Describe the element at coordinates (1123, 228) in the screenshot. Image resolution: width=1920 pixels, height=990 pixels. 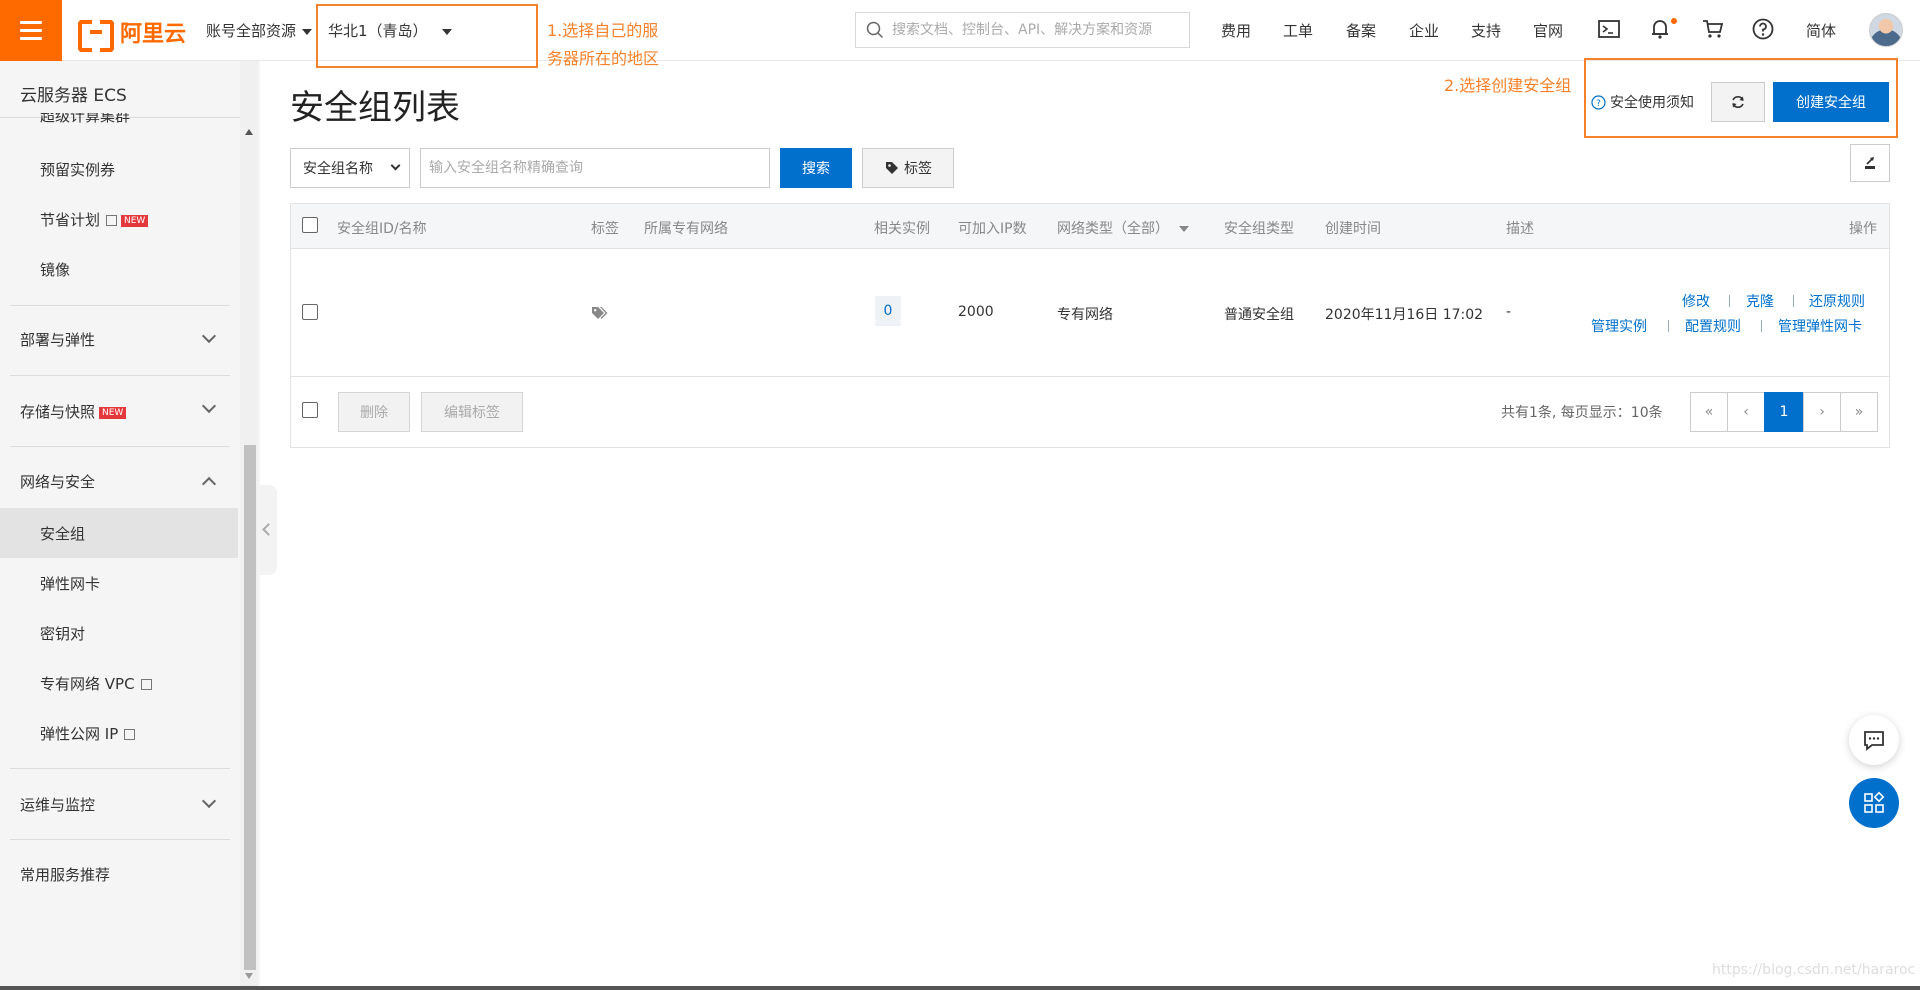
I see `col-network-type-filter: 网络类型（全部）` at that location.